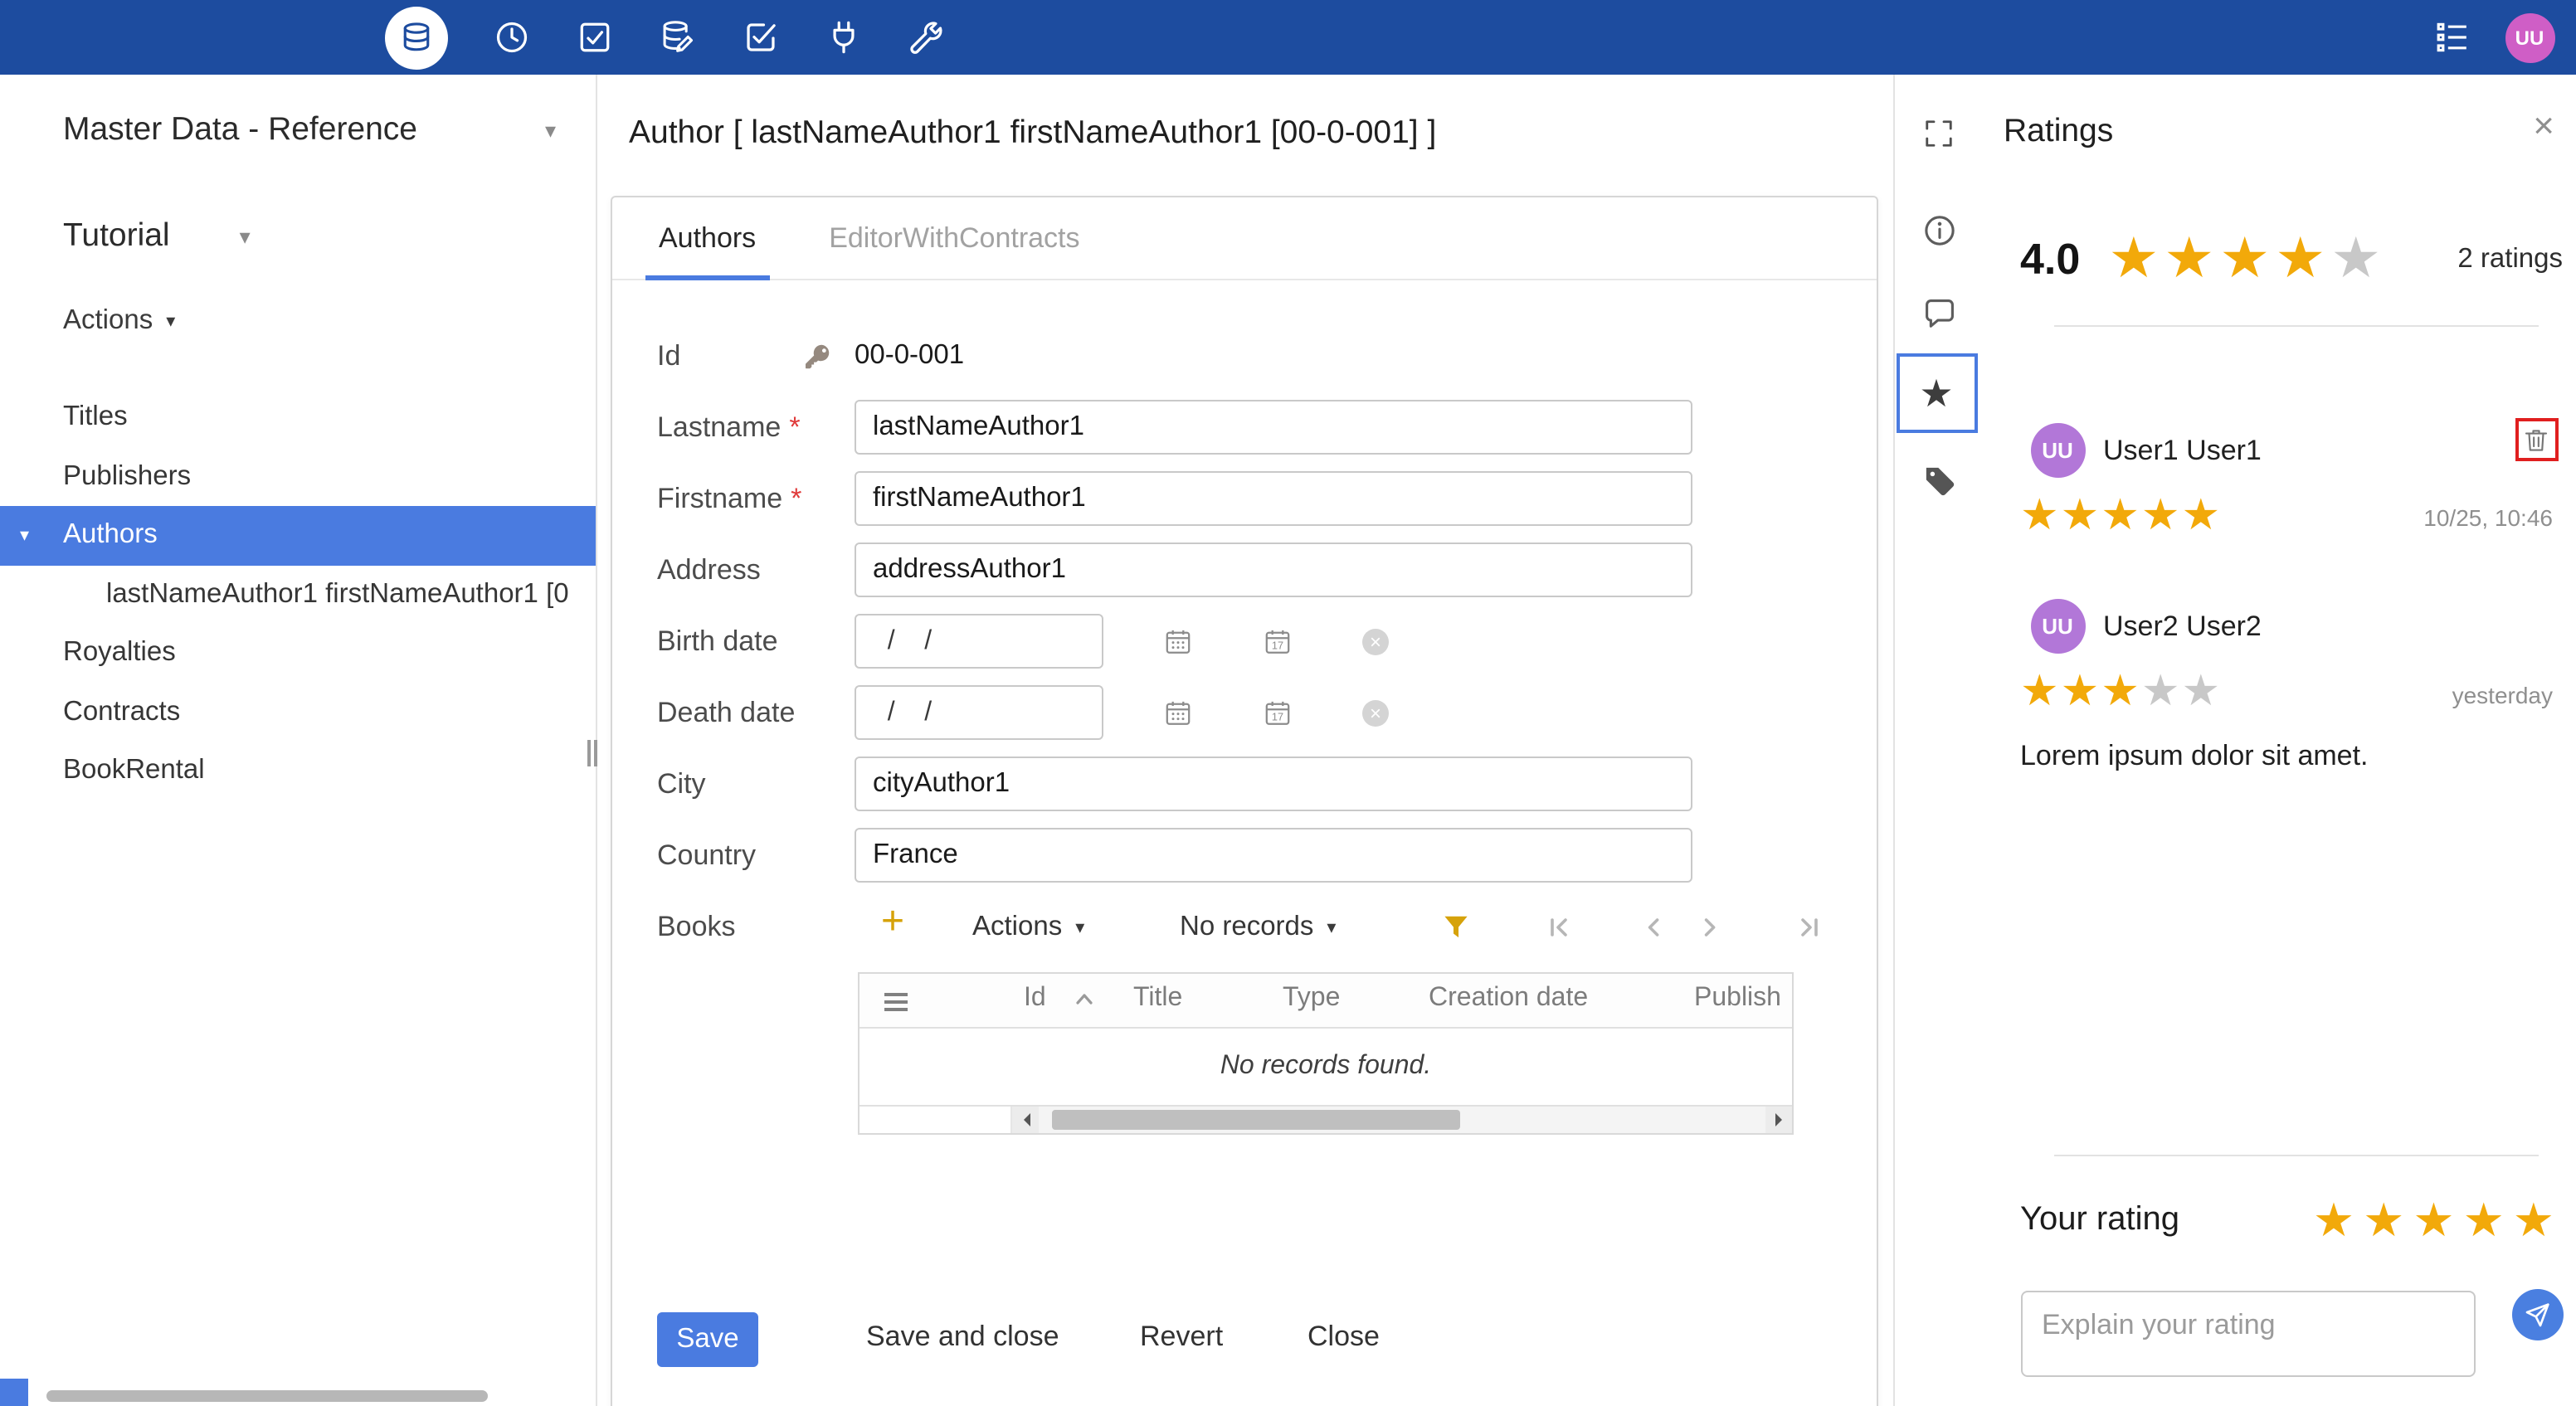 The image size is (2576, 1406). What do you see at coordinates (1084, 999) in the screenshot?
I see `sort-asc-icon` at bounding box center [1084, 999].